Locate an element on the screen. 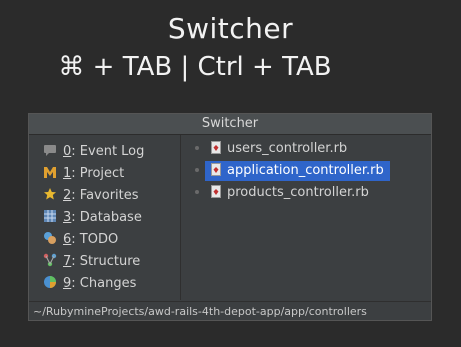 The height and width of the screenshot is (347, 461). tool-item-label: : TODO is located at coordinates (95, 239).